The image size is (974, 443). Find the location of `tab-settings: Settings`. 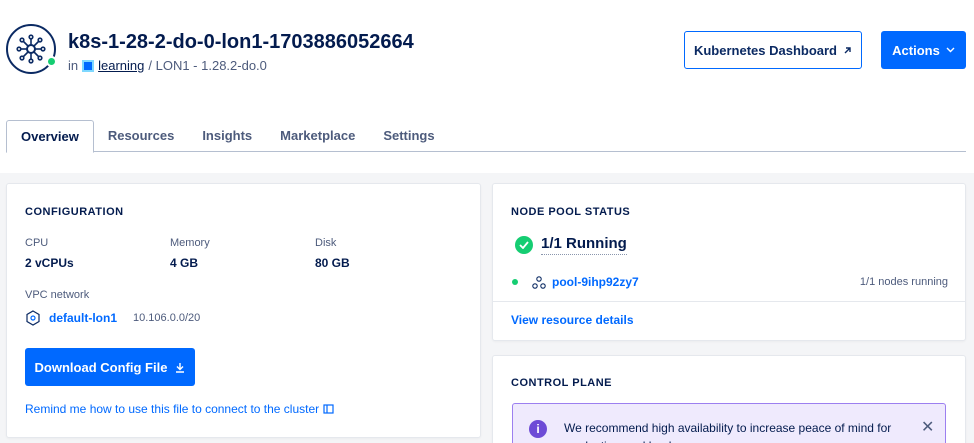

tab-settings: Settings is located at coordinates (408, 136).